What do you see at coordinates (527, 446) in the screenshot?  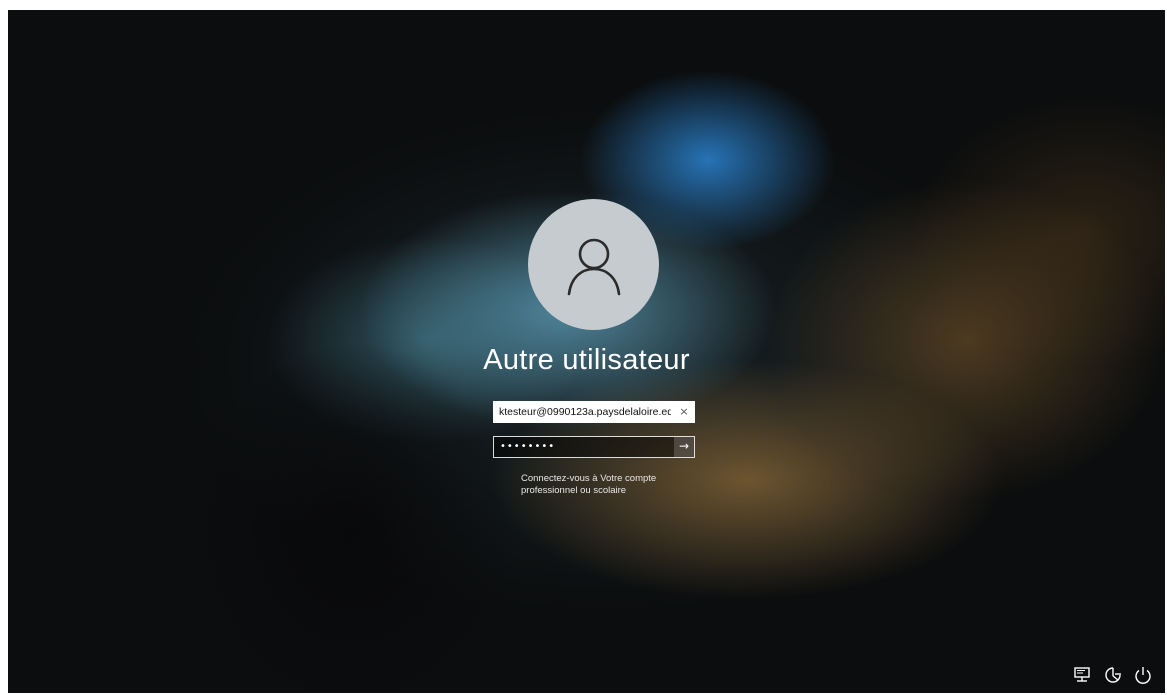 I see `password-value: ••••••••` at bounding box center [527, 446].